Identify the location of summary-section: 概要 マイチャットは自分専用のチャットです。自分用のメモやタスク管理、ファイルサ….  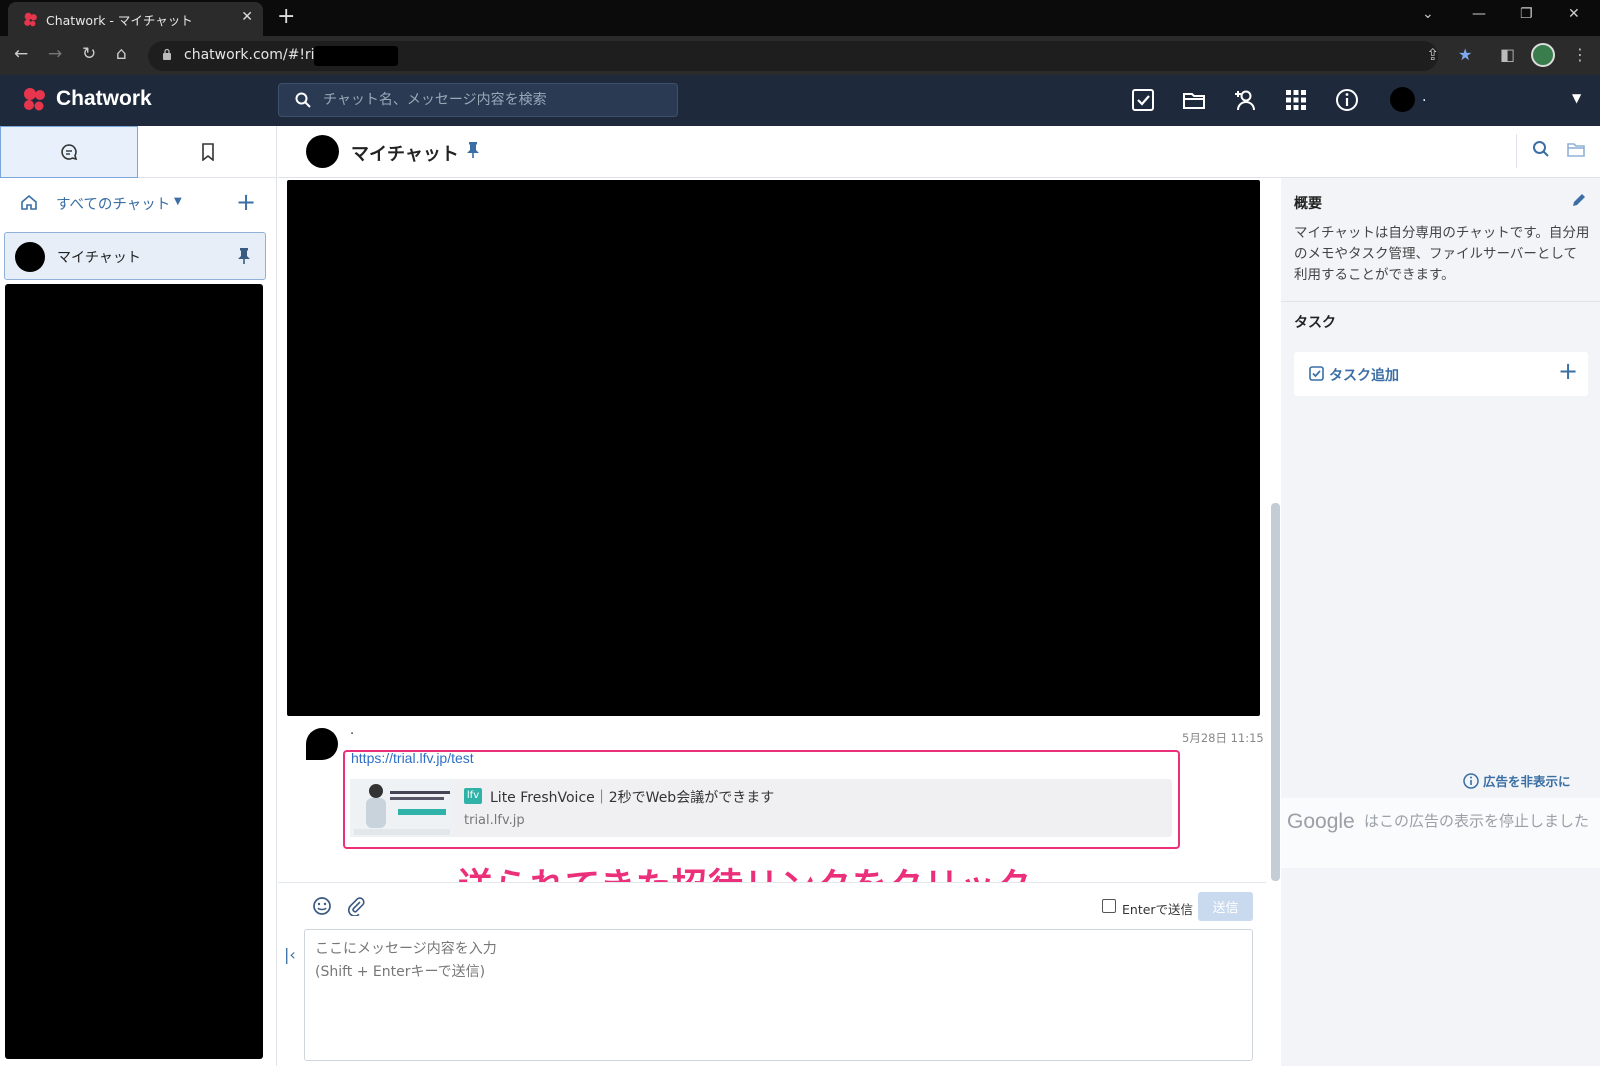
(1440, 240).